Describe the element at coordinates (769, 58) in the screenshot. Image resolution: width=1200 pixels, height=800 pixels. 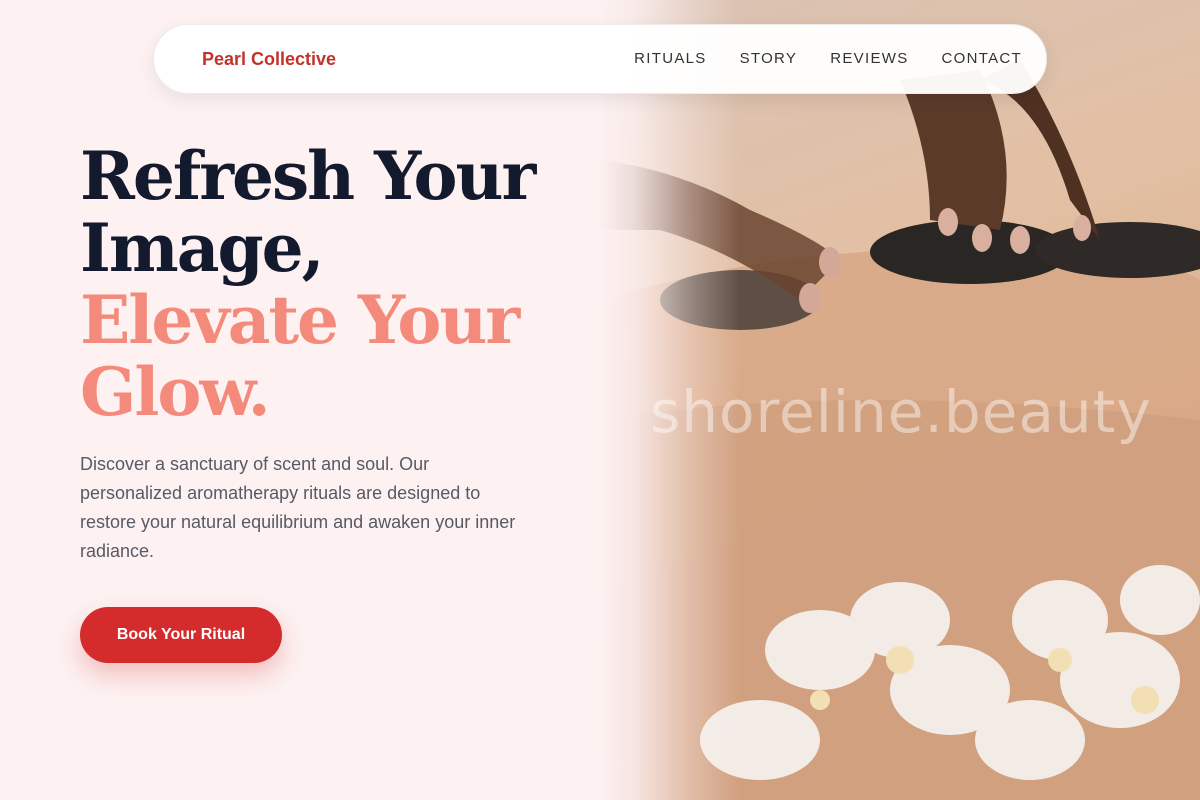
I see `nav-link-story: STORY` at that location.